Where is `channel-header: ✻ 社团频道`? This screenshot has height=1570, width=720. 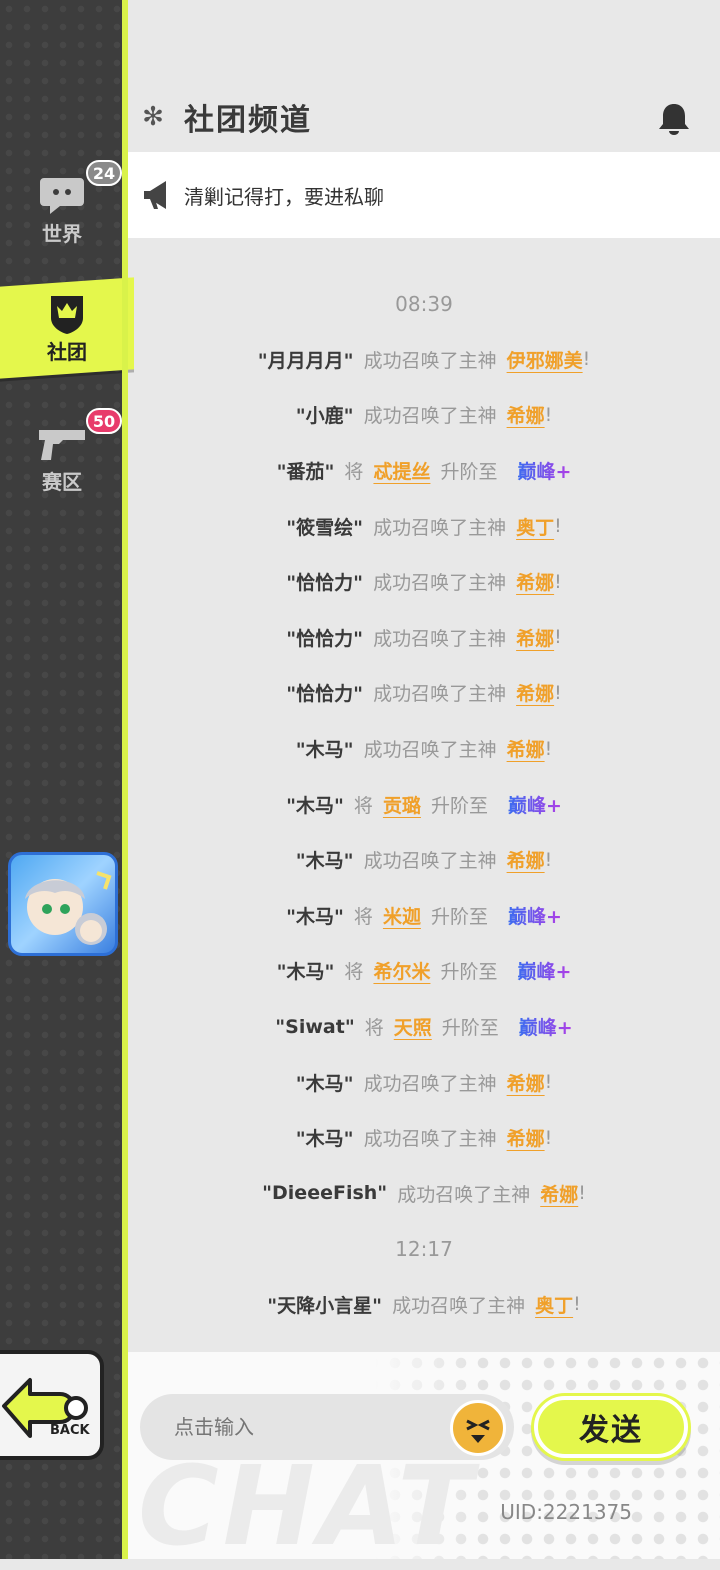 channel-header: ✻ 社团频道 is located at coordinates (424, 117).